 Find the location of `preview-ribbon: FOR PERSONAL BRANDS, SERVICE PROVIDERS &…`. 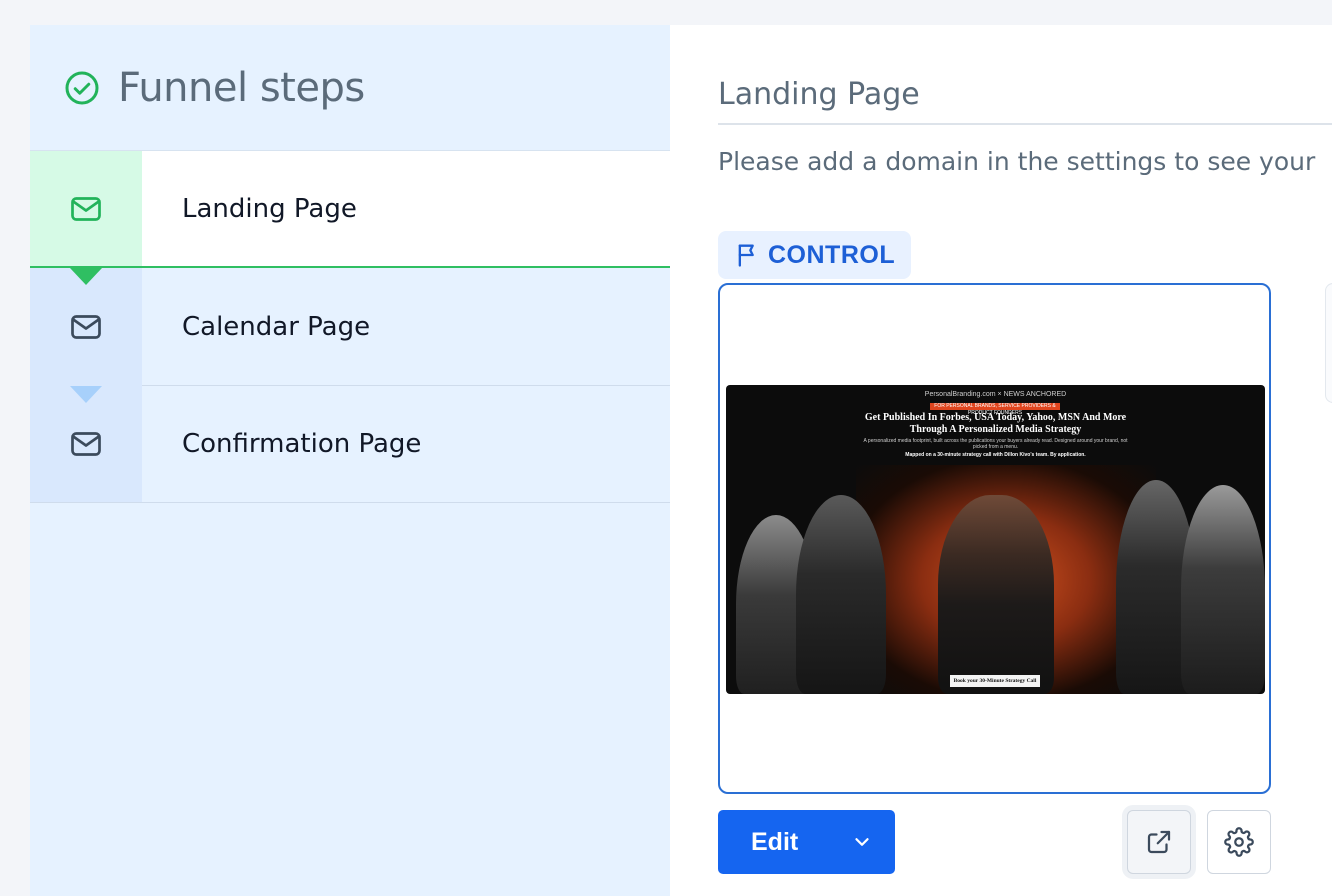

preview-ribbon: FOR PERSONAL BRANDS, SERVICE PROVIDERS &… is located at coordinates (995, 409).